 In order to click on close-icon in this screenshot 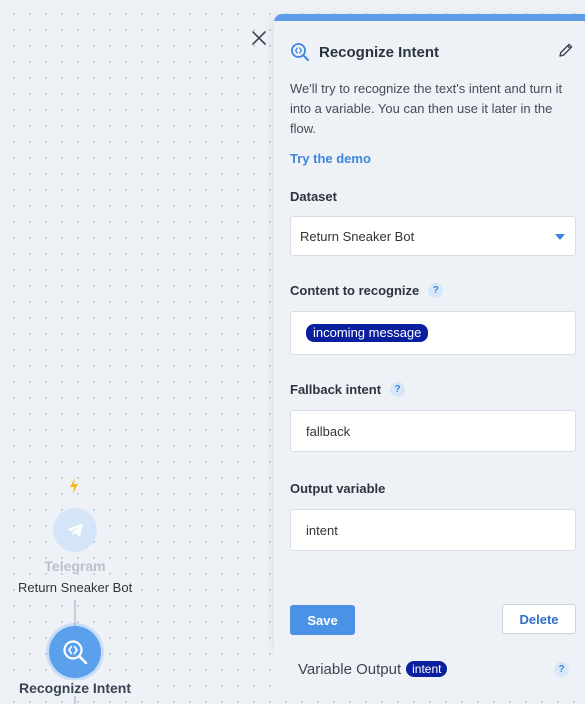, I will do `click(259, 38)`.